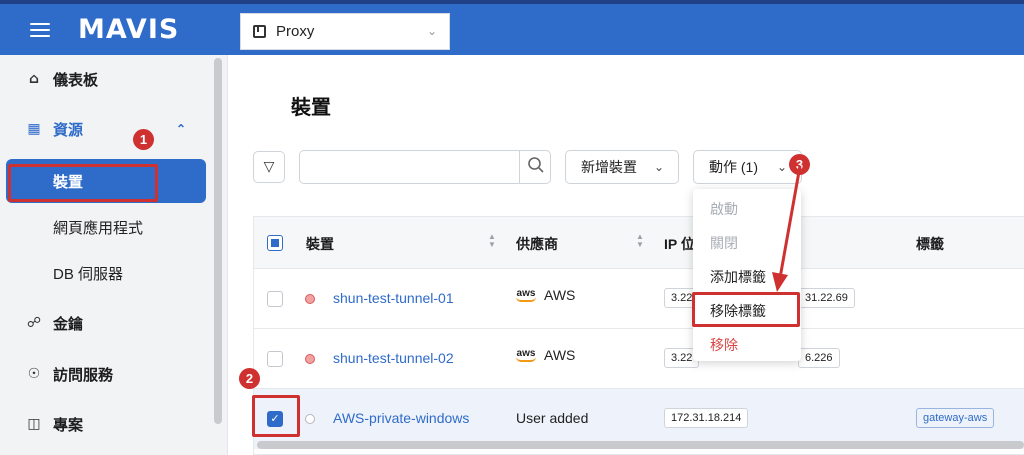  What do you see at coordinates (393, 298) in the screenshot?
I see `device-link: shun-test-tunnel-01` at bounding box center [393, 298].